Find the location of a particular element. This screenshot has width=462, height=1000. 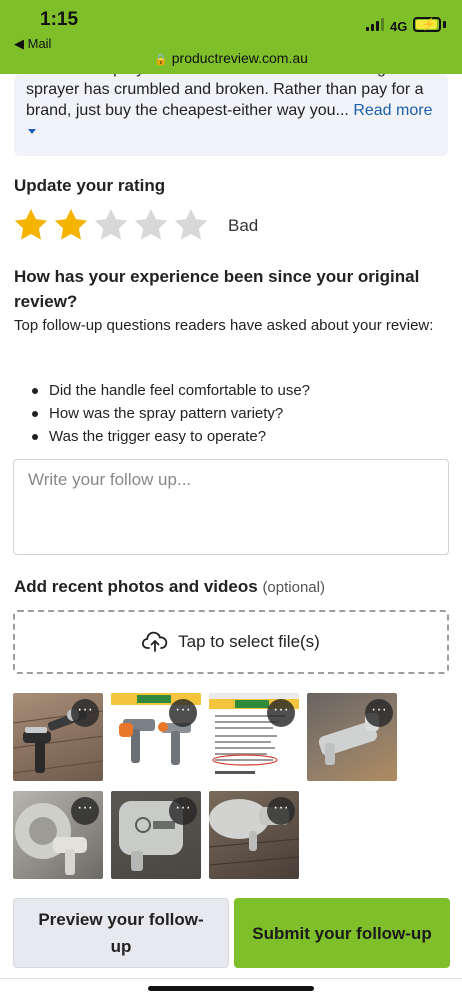

rating-heading: Update your rating is located at coordinates (90, 185).